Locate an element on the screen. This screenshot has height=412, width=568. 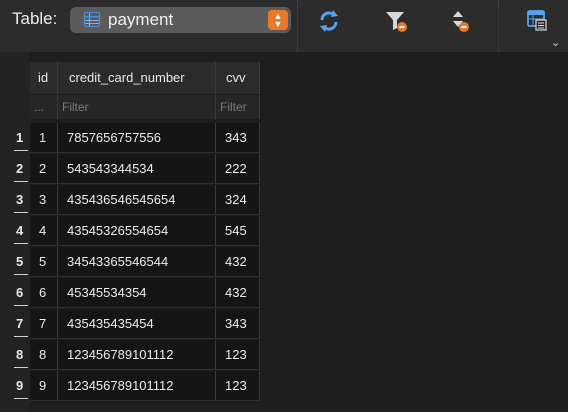
cell-credit-card-number: 45345534354 is located at coordinates (137, 293).